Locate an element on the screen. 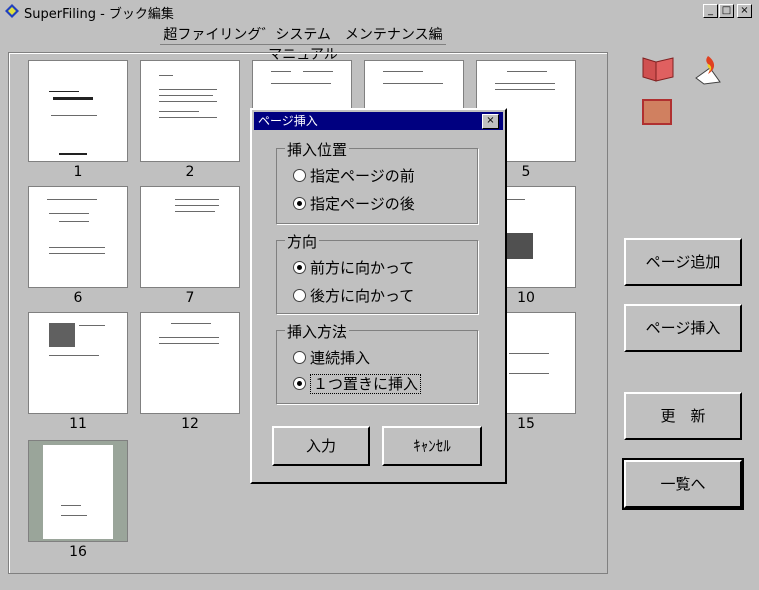  dialog-close-button: × is located at coordinates (490, 121).